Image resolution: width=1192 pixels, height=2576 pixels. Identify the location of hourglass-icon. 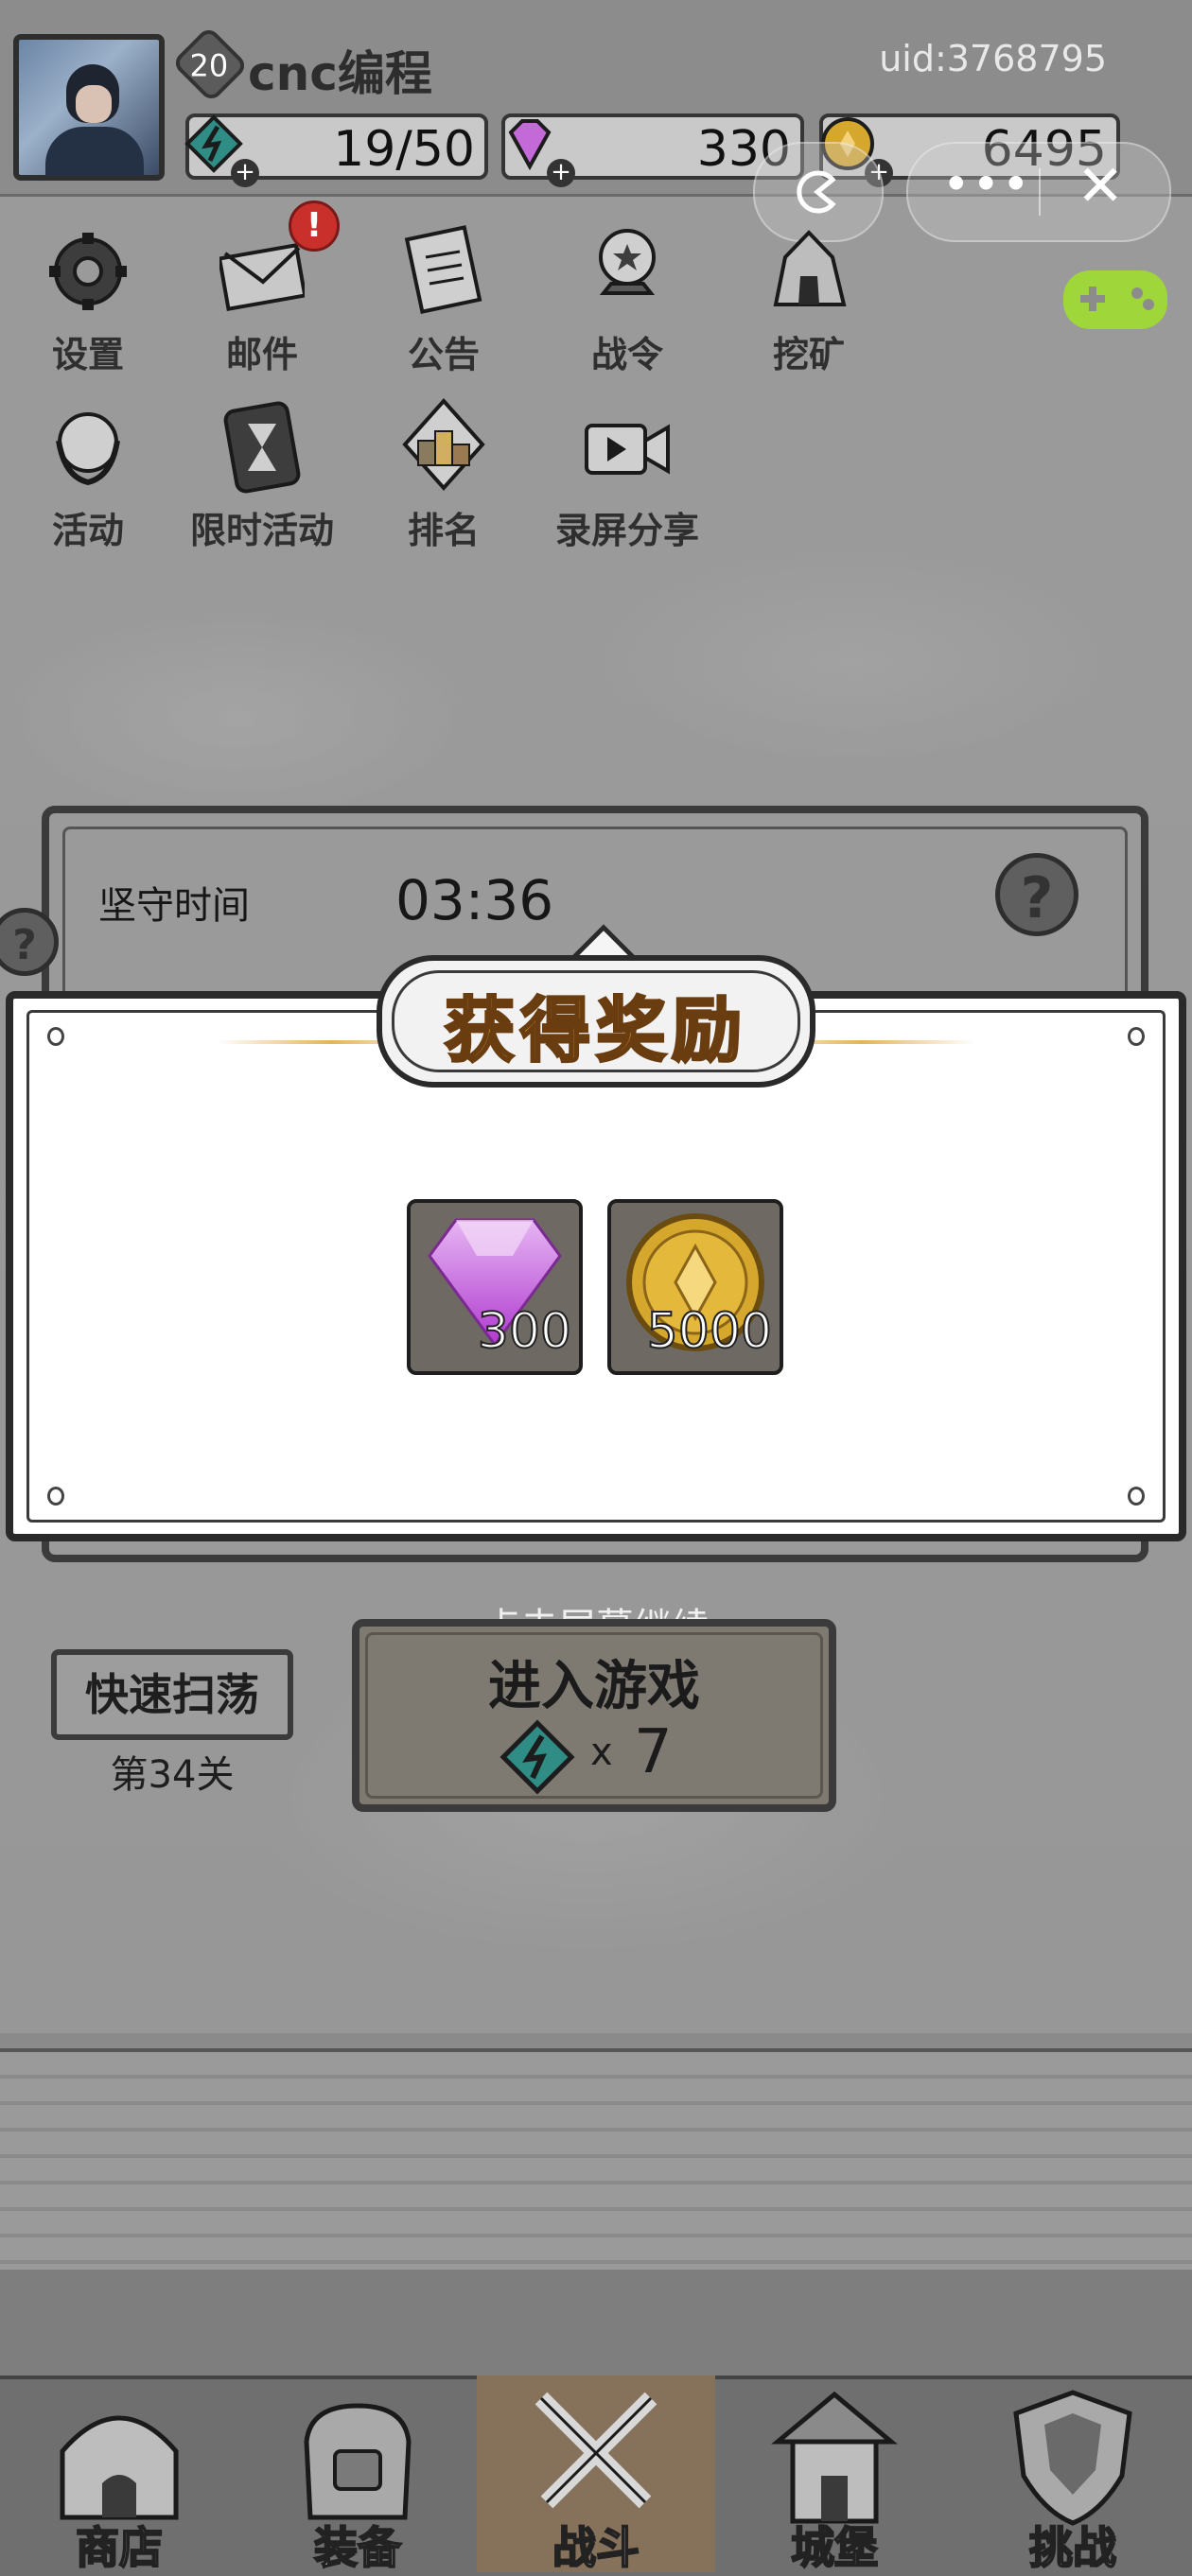
(262, 447).